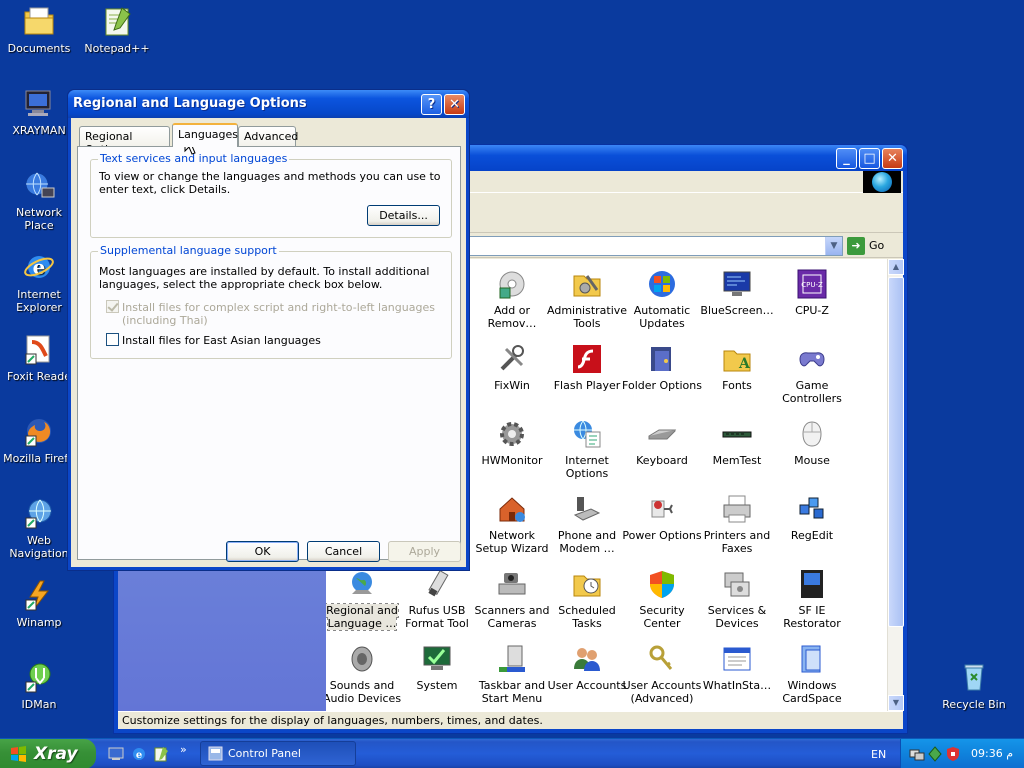 This screenshot has width=1024, height=768. Describe the element at coordinates (512, 753) in the screenshot. I see `taskbar: Xray e » Control Panel EN 09:36 م` at that location.